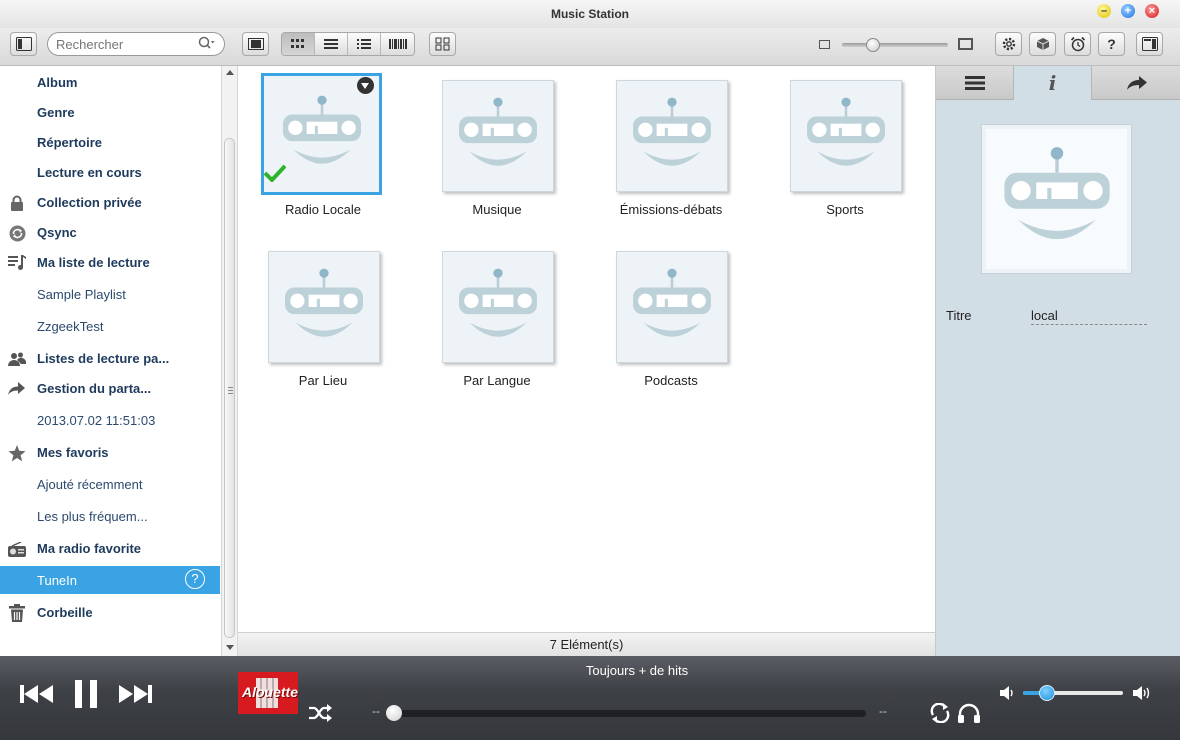 This screenshot has width=1180, height=746. I want to click on tab-share, so click(1136, 83).